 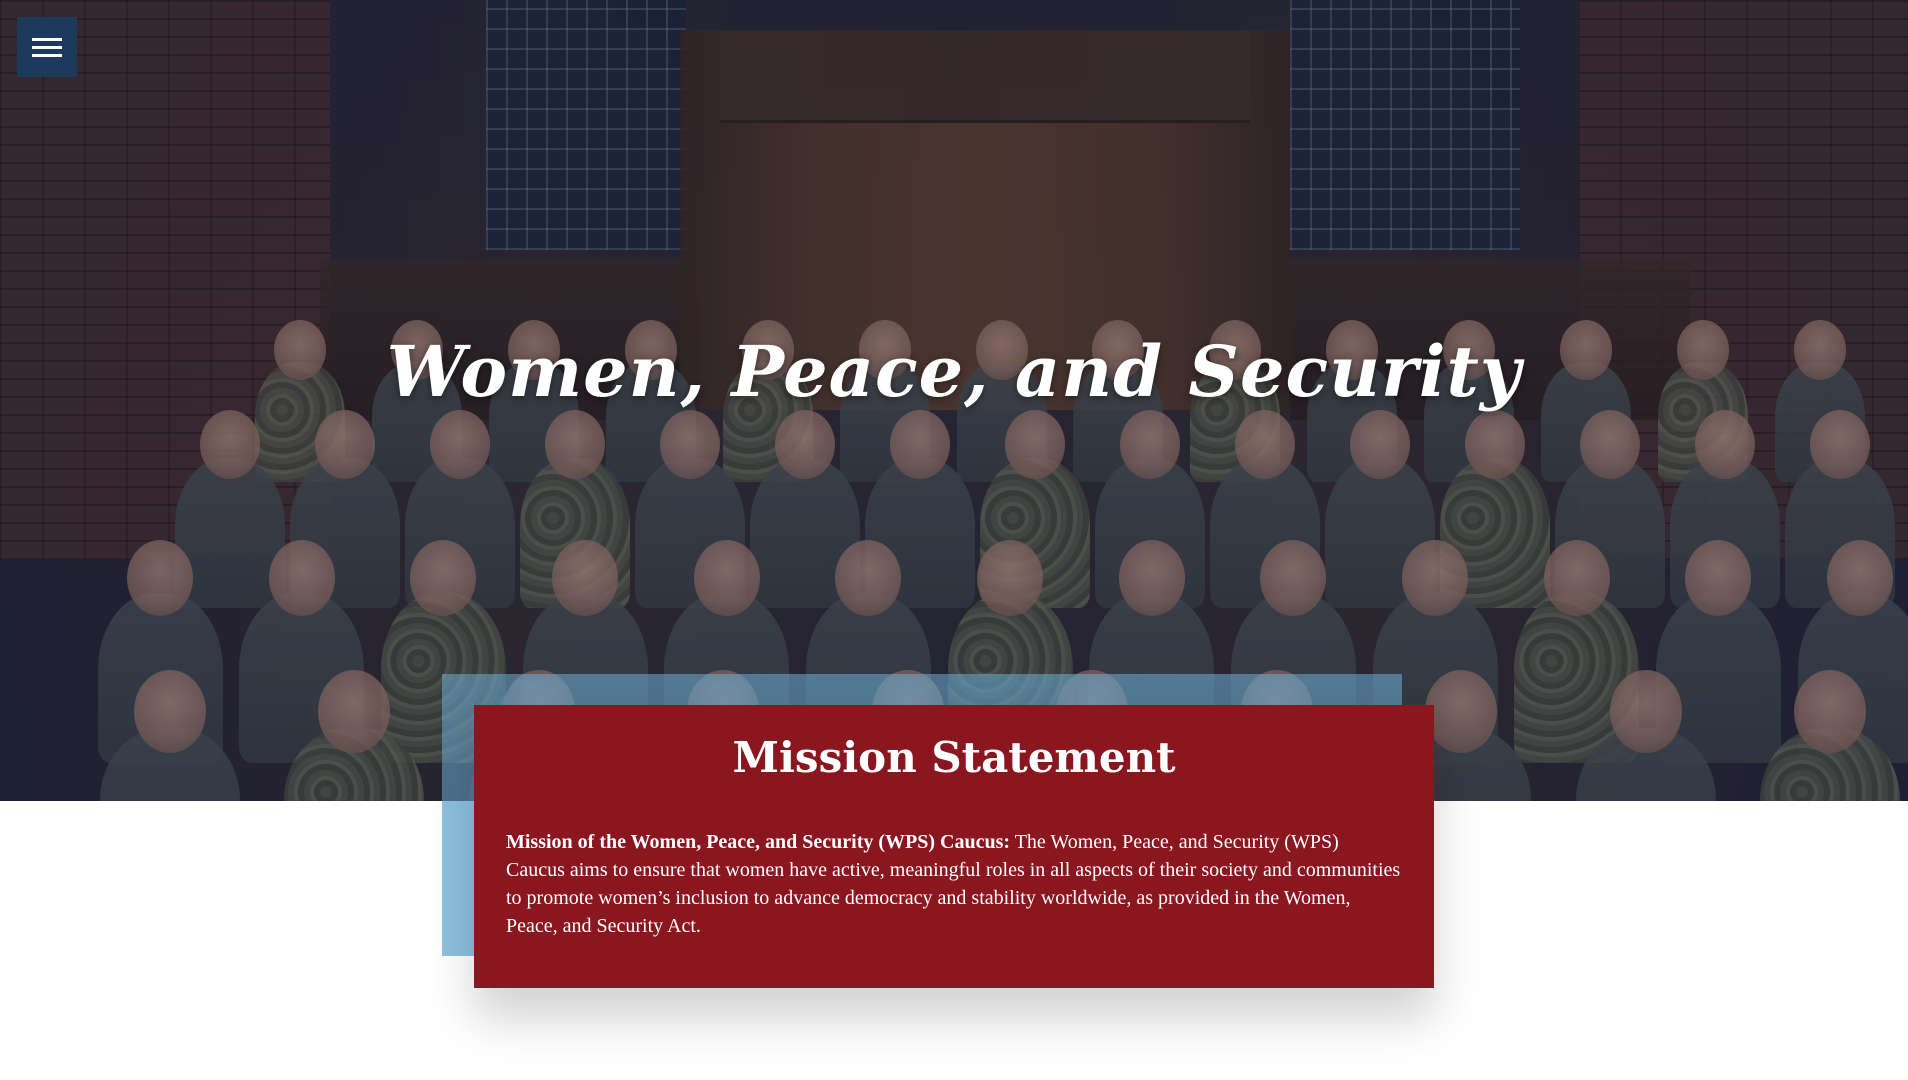 I want to click on page-title: Women, Peace, and Security, so click(x=954, y=371).